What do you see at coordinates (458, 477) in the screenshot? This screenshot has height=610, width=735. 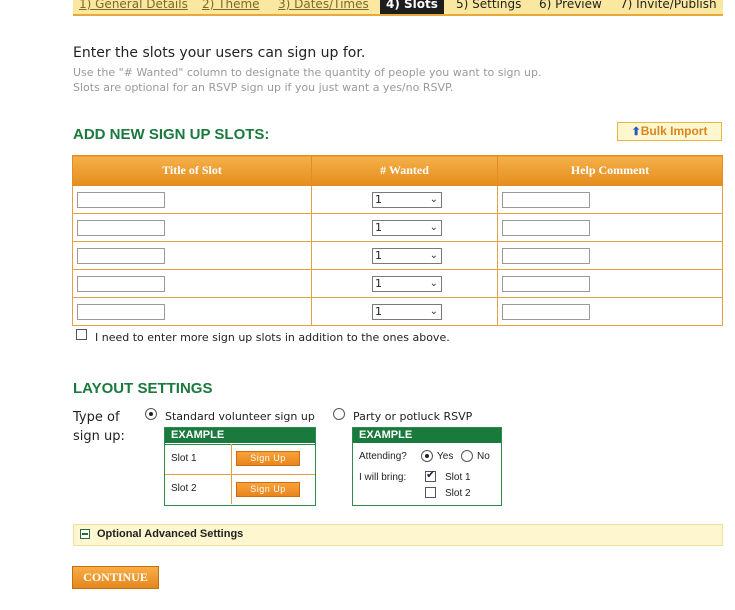 I see `example-party-slot-1: Slot 1` at bounding box center [458, 477].